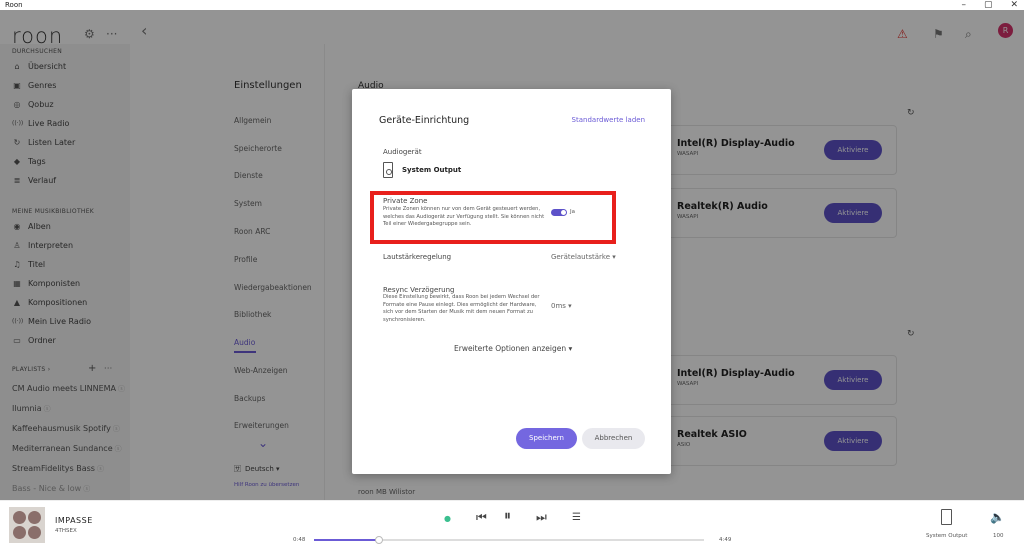 This screenshot has width=1024, height=551. What do you see at coordinates (14, 5) in the screenshot?
I see `window-title: Roon` at bounding box center [14, 5].